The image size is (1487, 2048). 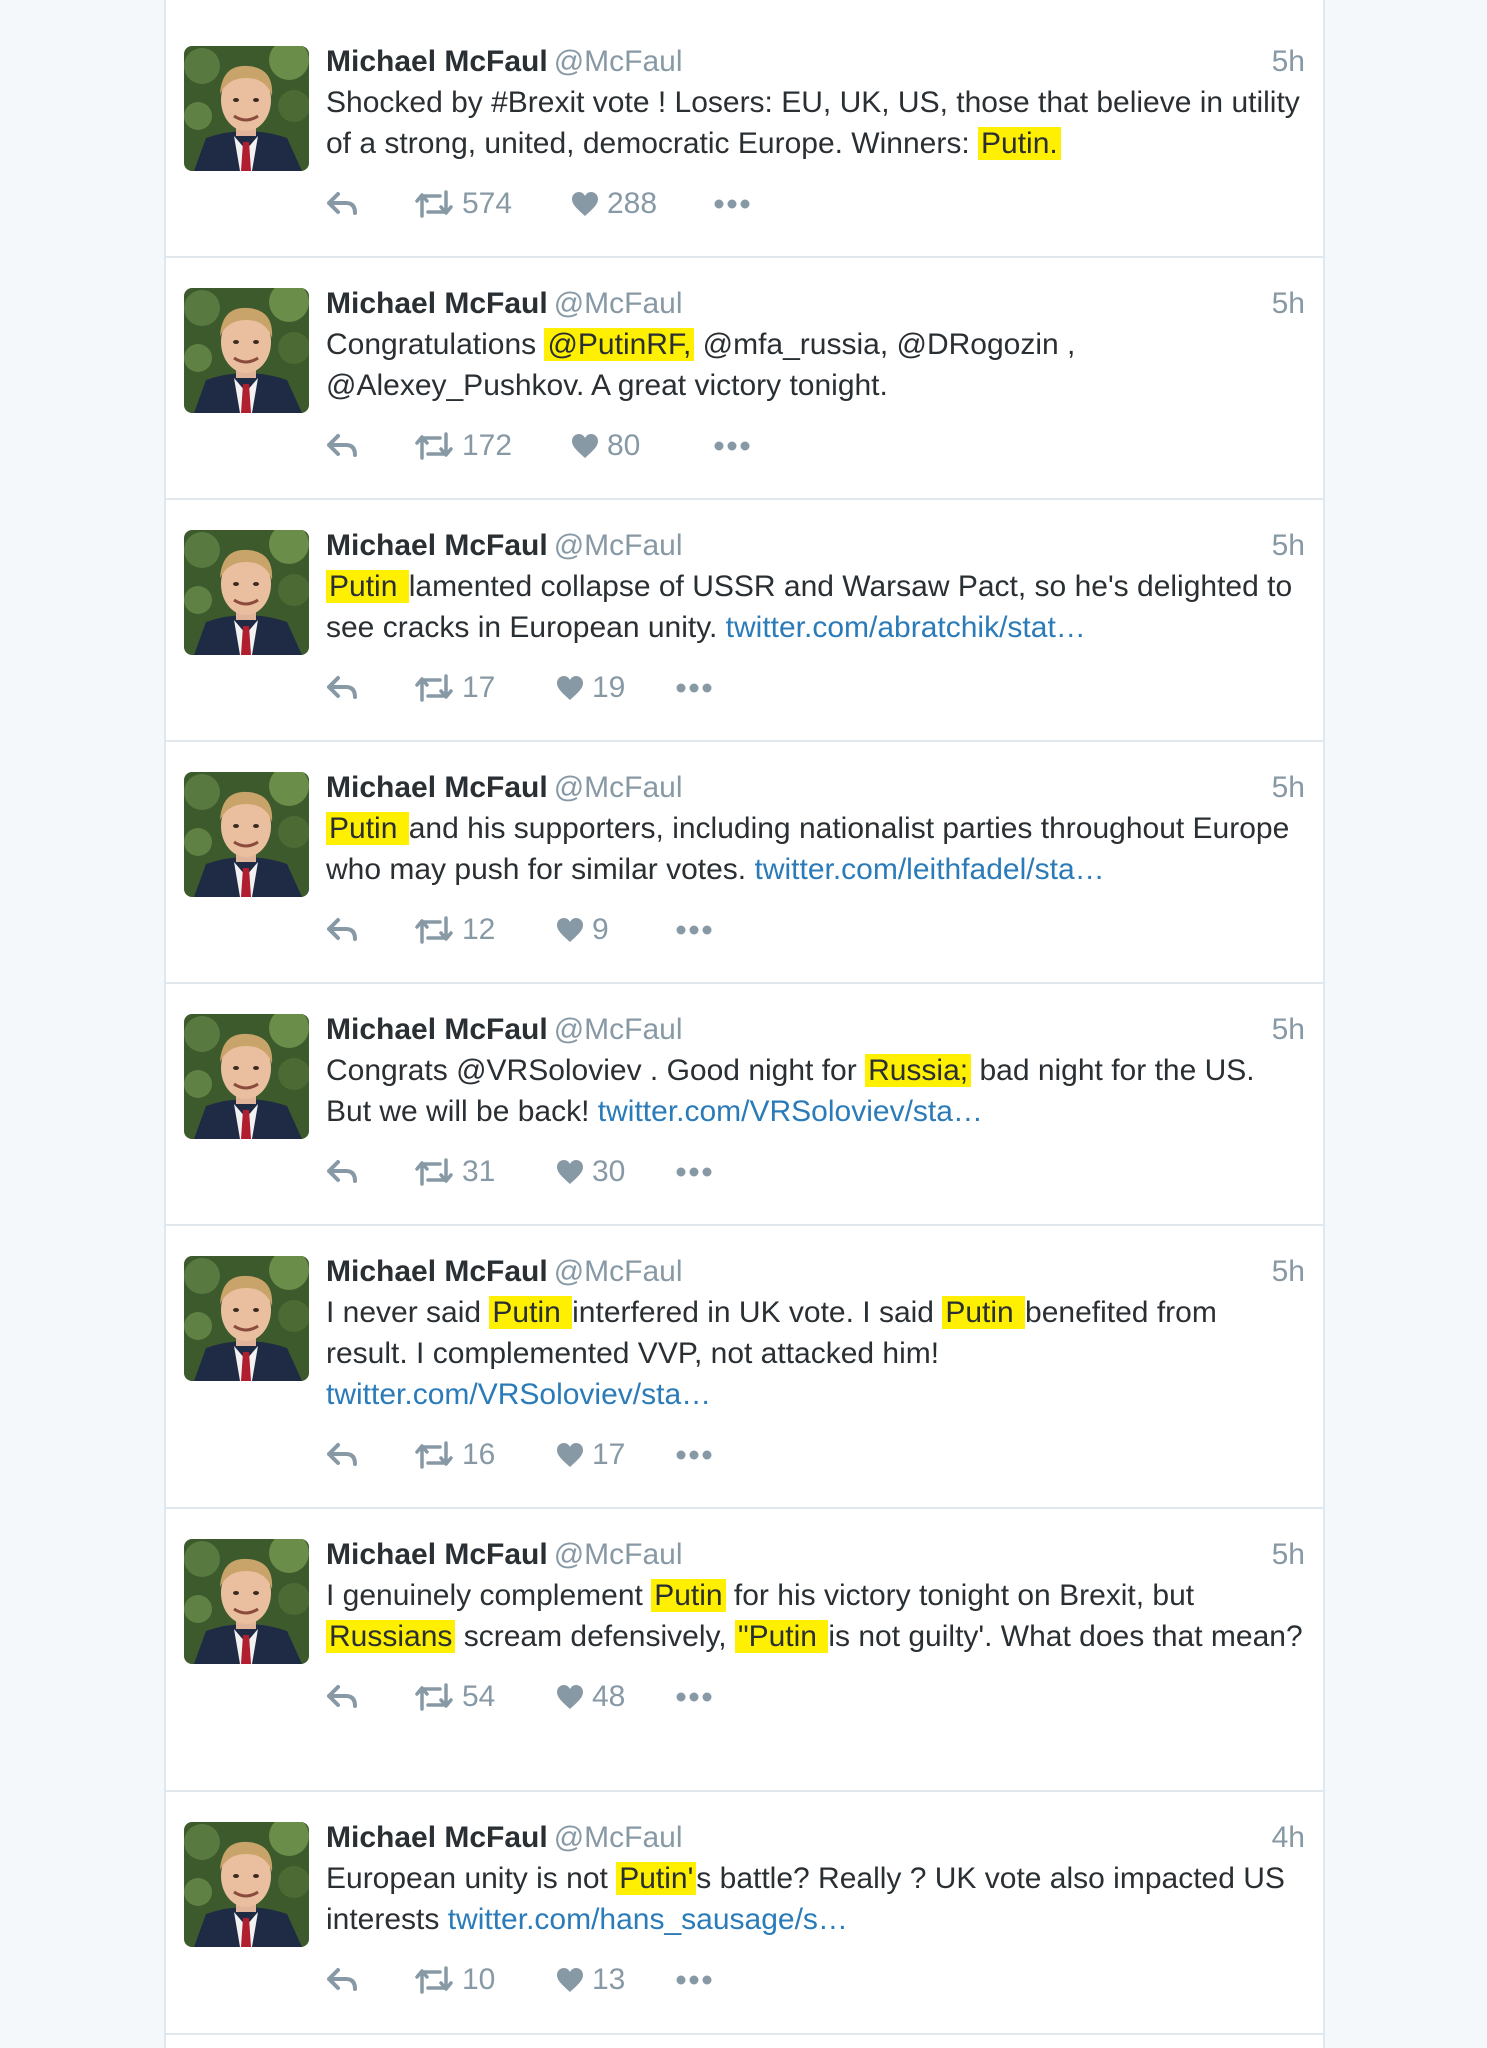 I want to click on retweet-count: 54, so click(x=479, y=1696).